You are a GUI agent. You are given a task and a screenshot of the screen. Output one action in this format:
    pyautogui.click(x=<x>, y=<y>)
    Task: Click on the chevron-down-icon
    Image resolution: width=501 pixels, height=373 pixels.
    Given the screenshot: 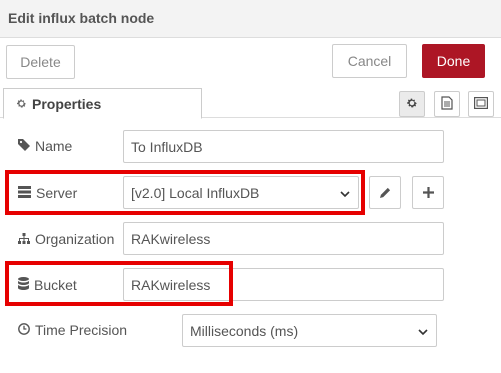 What is the action you would take?
    pyautogui.click(x=423, y=331)
    